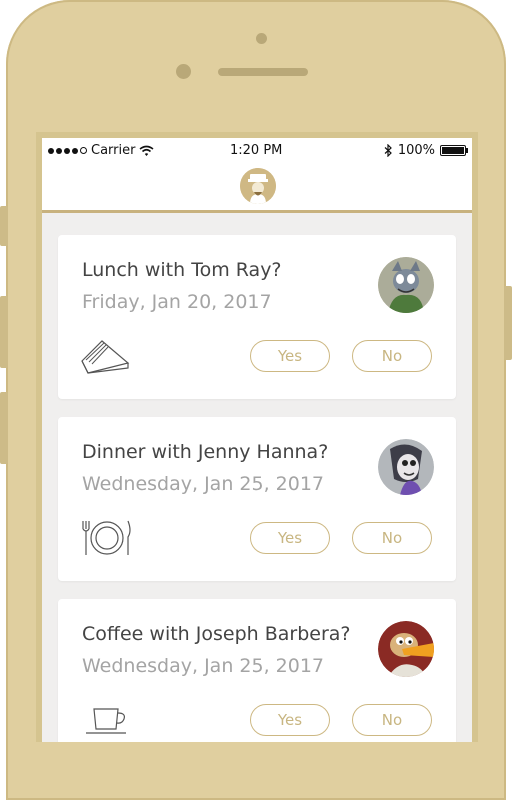  I want to click on status-left: Carrier, so click(101, 150).